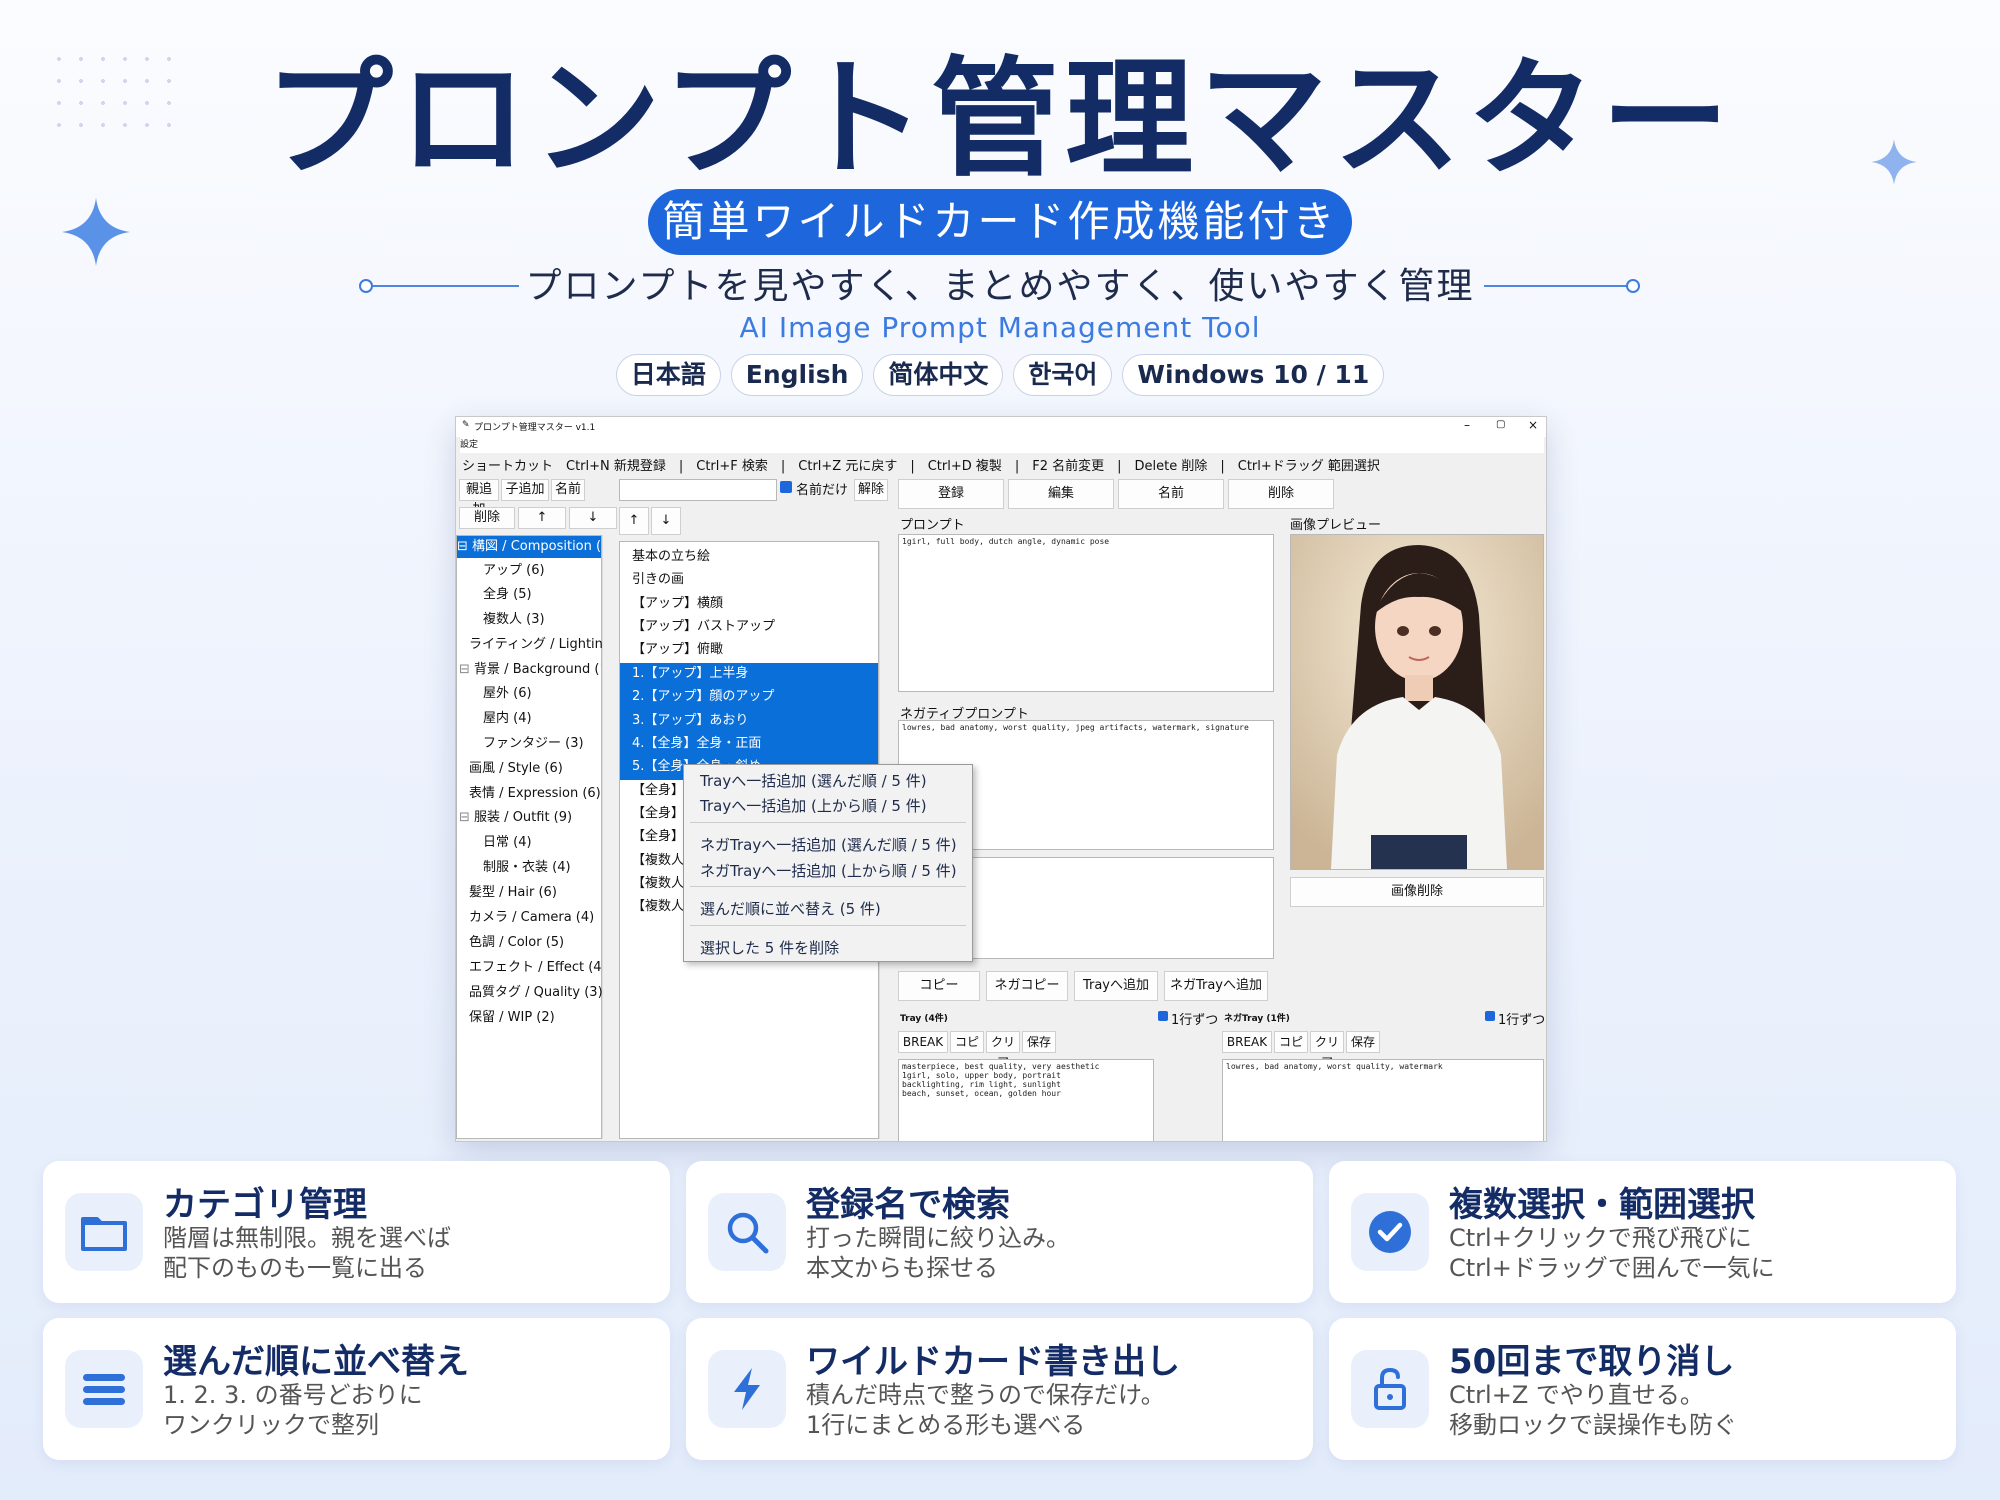 This screenshot has height=1500, width=2000. I want to click on english-subtitle: AI Image Prompt Management Tool, so click(1000, 327).